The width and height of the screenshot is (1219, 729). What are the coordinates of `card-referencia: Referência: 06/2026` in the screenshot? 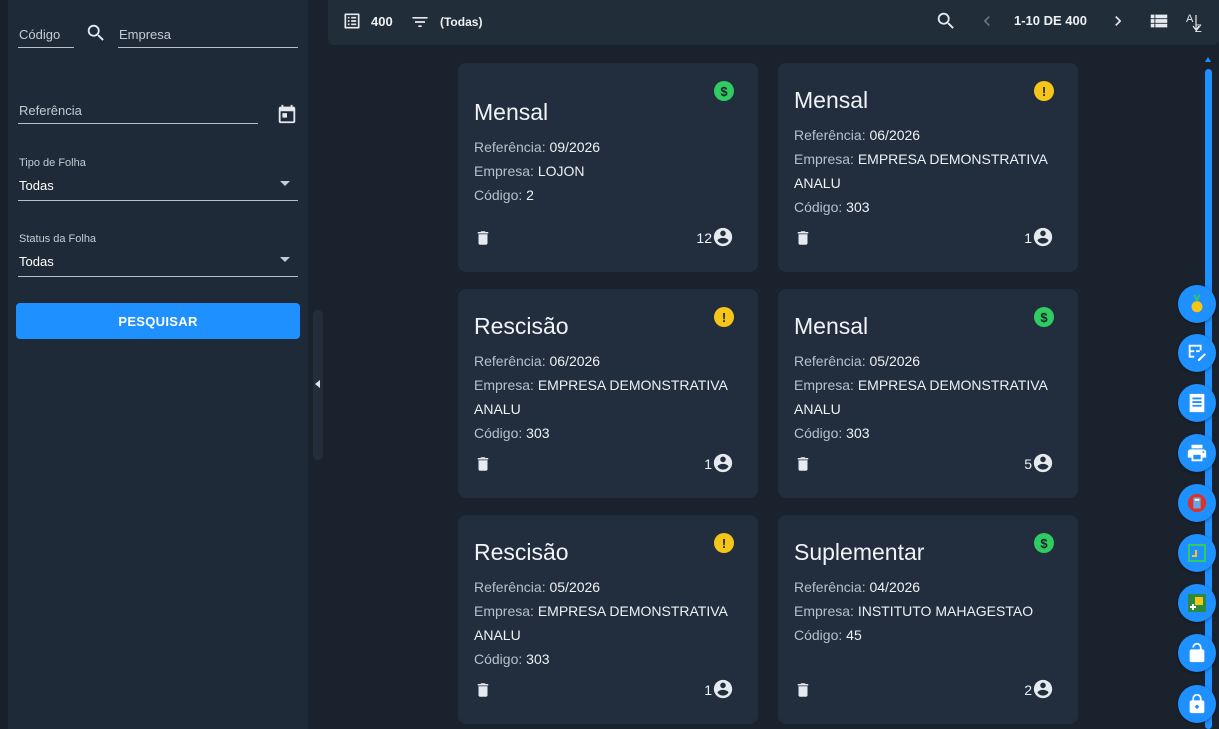 It's located at (604, 361).